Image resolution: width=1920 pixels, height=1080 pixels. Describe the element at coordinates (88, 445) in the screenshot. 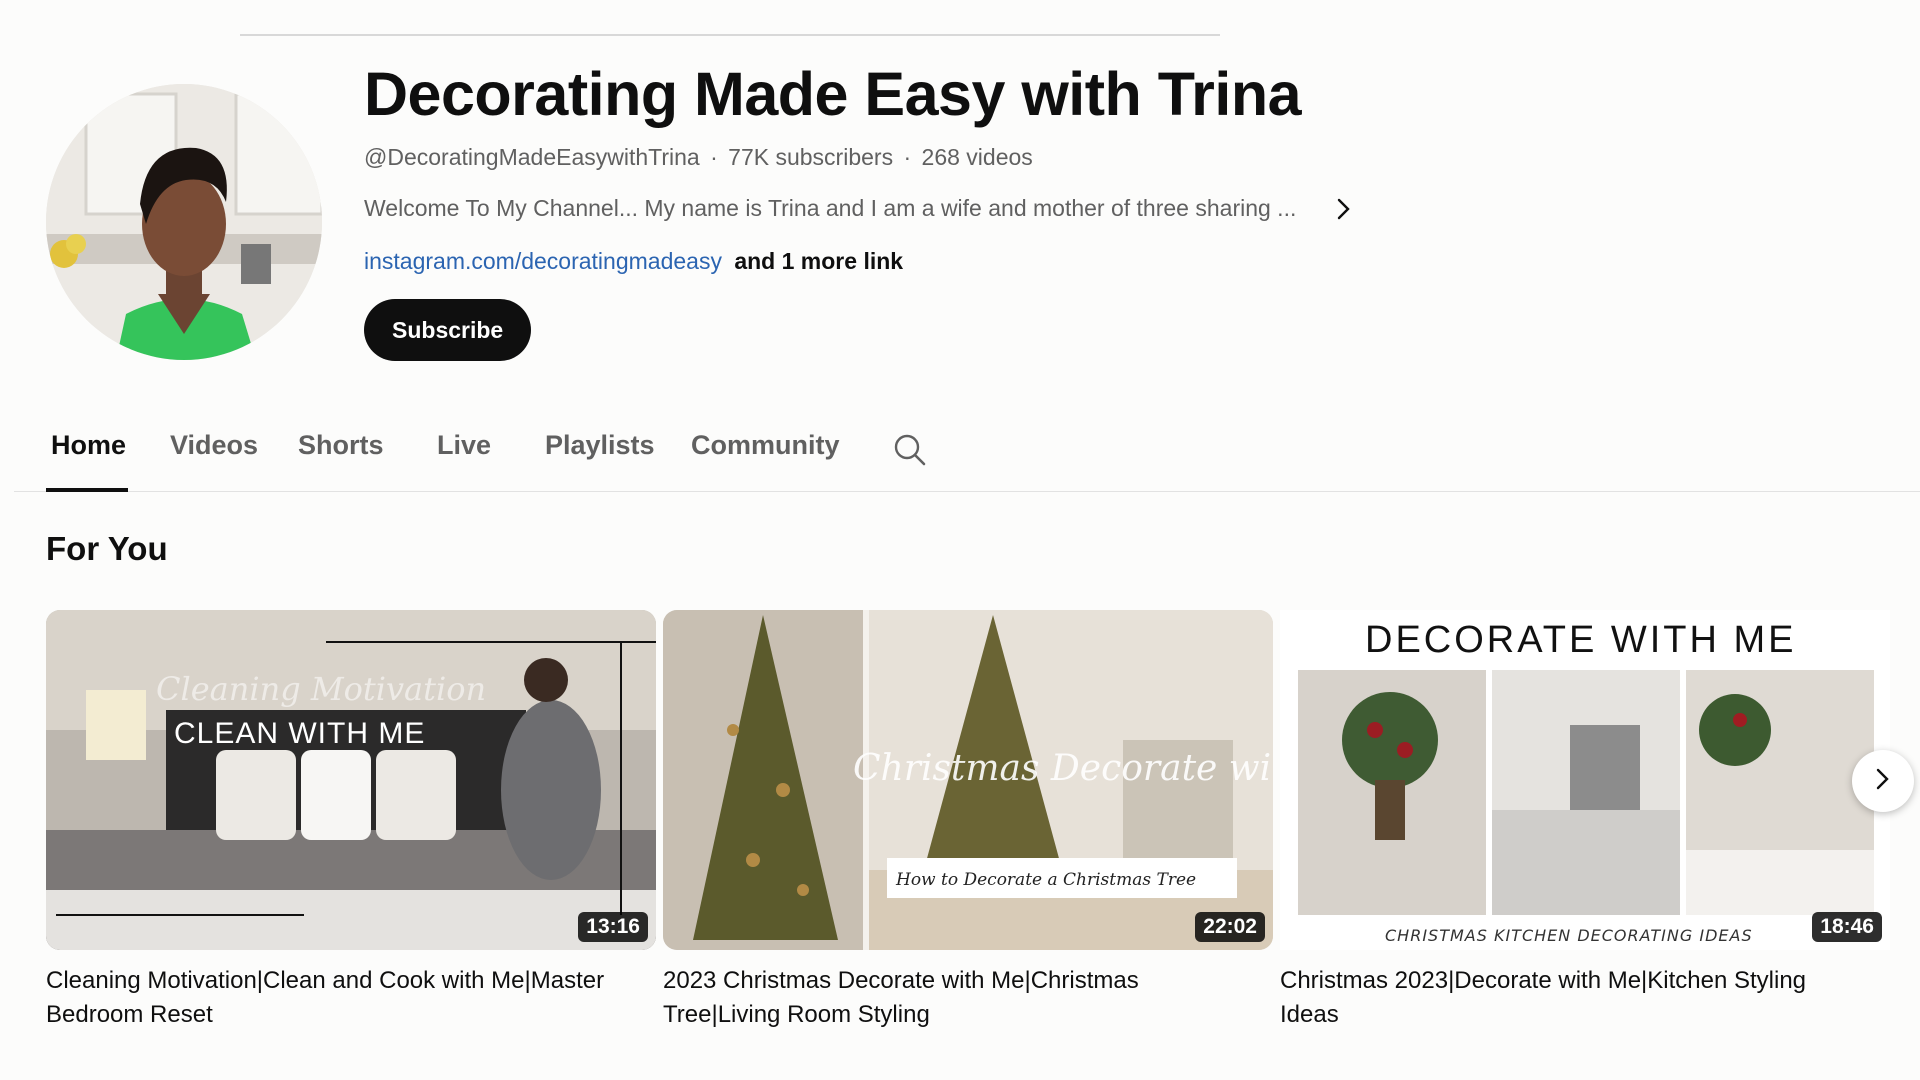

I see `tab-home: Home` at that location.